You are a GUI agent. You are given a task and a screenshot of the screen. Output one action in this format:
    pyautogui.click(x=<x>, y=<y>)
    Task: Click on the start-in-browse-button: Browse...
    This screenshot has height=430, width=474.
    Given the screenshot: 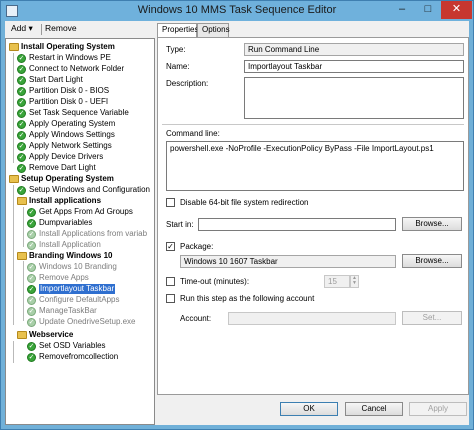 What is the action you would take?
    pyautogui.click(x=432, y=224)
    